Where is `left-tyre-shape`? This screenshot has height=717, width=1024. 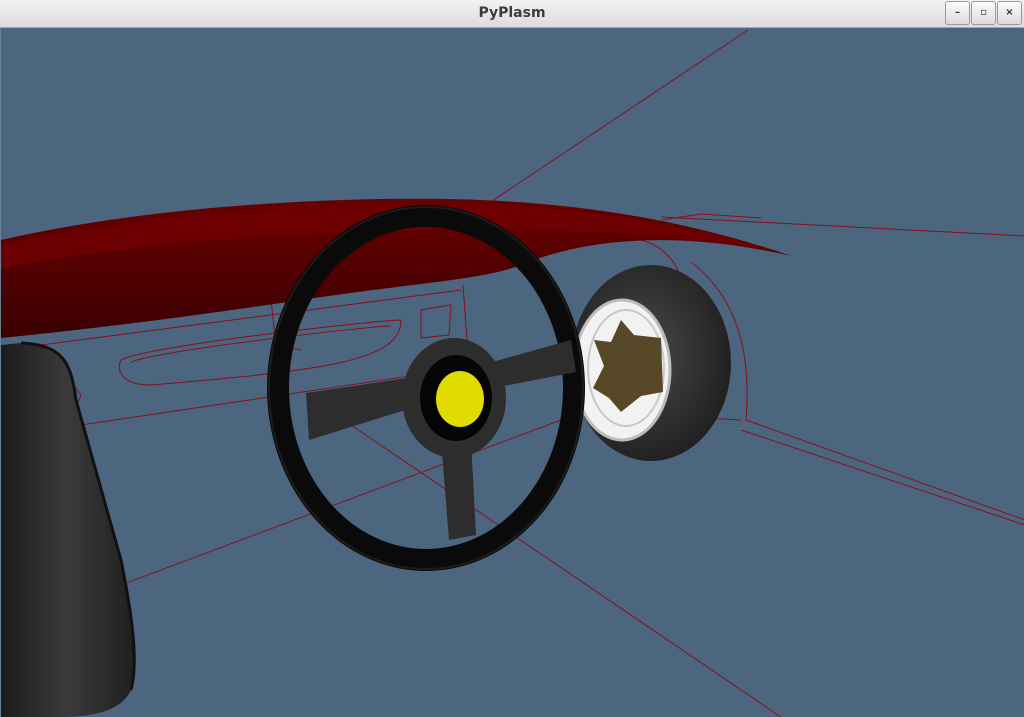 left-tyre-shape is located at coordinates (68, 530).